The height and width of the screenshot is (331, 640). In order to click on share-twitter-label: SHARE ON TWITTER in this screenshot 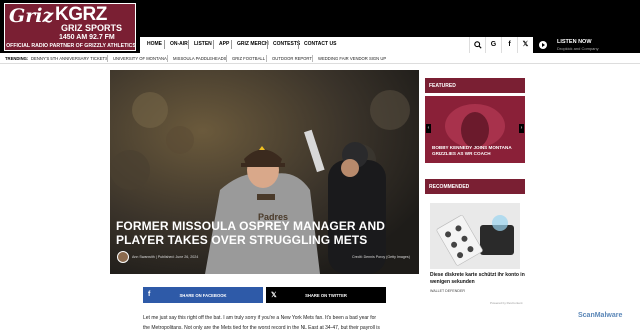, I will do `click(326, 295)`.